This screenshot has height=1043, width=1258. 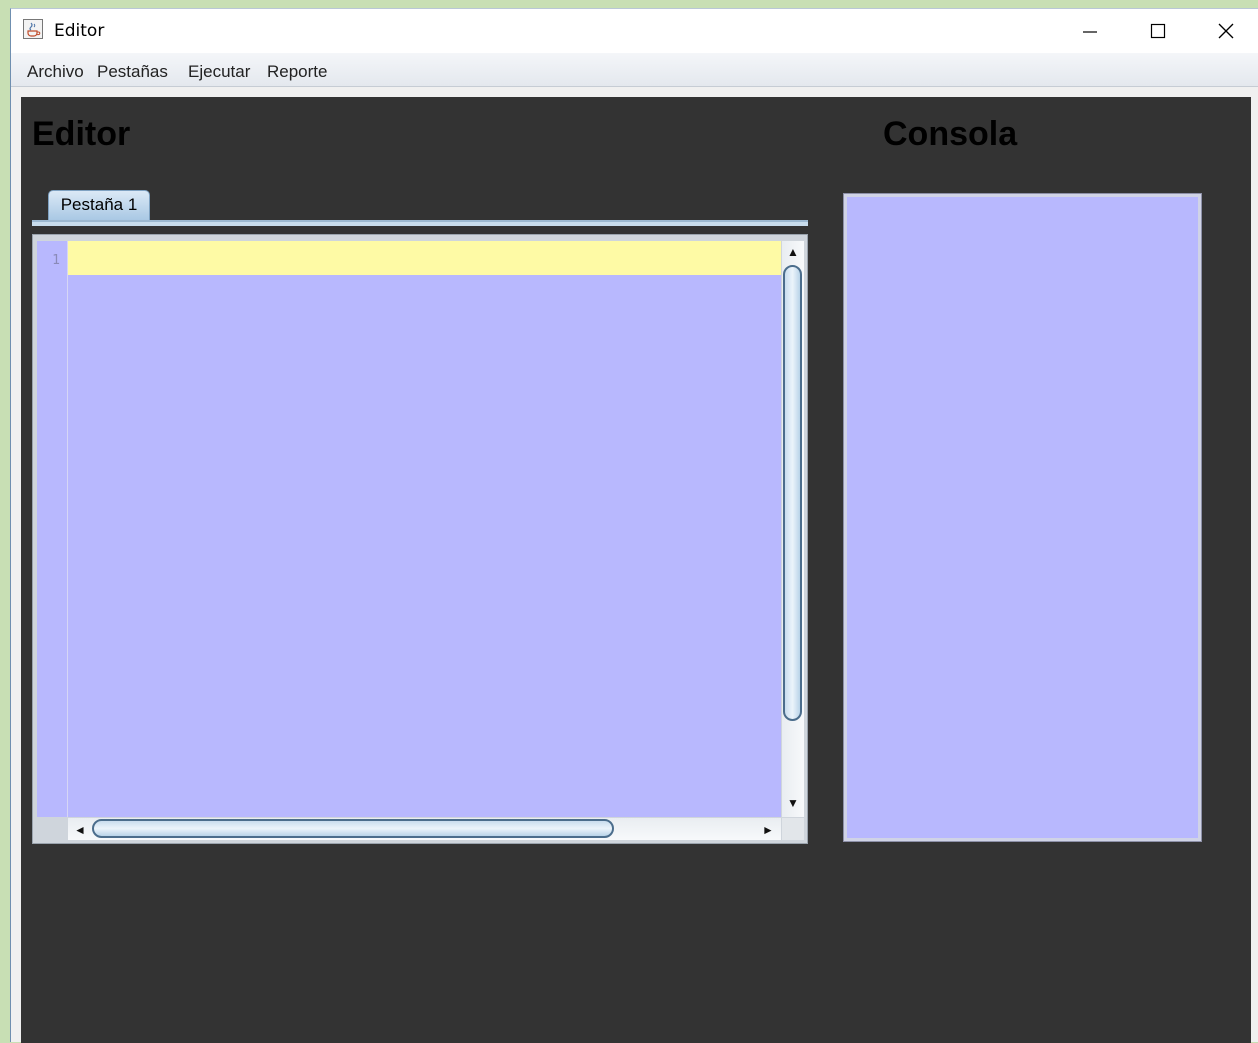 What do you see at coordinates (950, 134) in the screenshot?
I see `console-heading: Consola` at bounding box center [950, 134].